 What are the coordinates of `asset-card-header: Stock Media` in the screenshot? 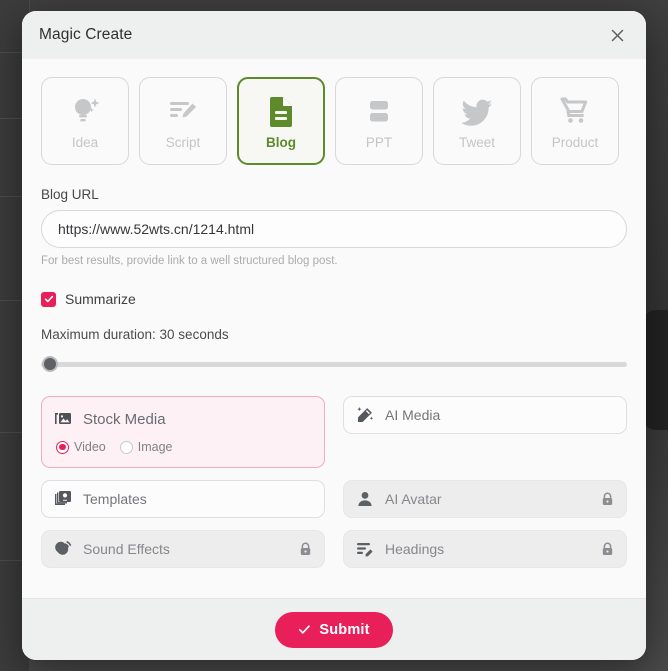 It's located at (183, 419).